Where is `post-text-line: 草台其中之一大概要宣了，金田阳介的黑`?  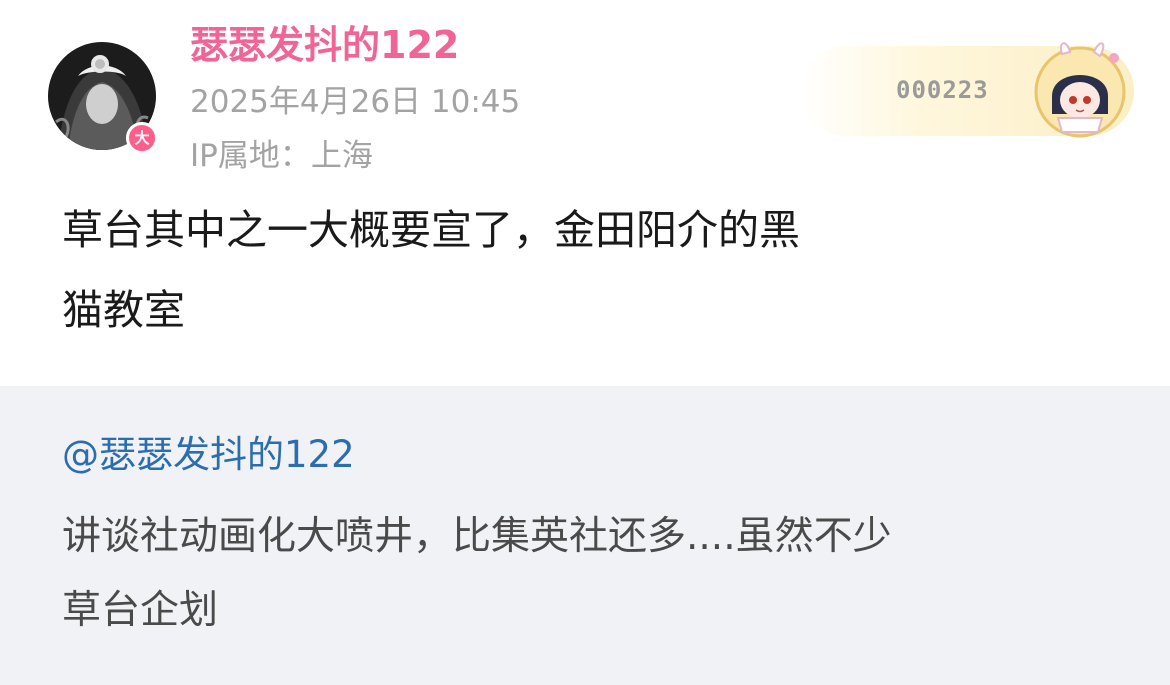
post-text-line: 草台其中之一大概要宣了，金田阳介的黑 is located at coordinates (431, 230).